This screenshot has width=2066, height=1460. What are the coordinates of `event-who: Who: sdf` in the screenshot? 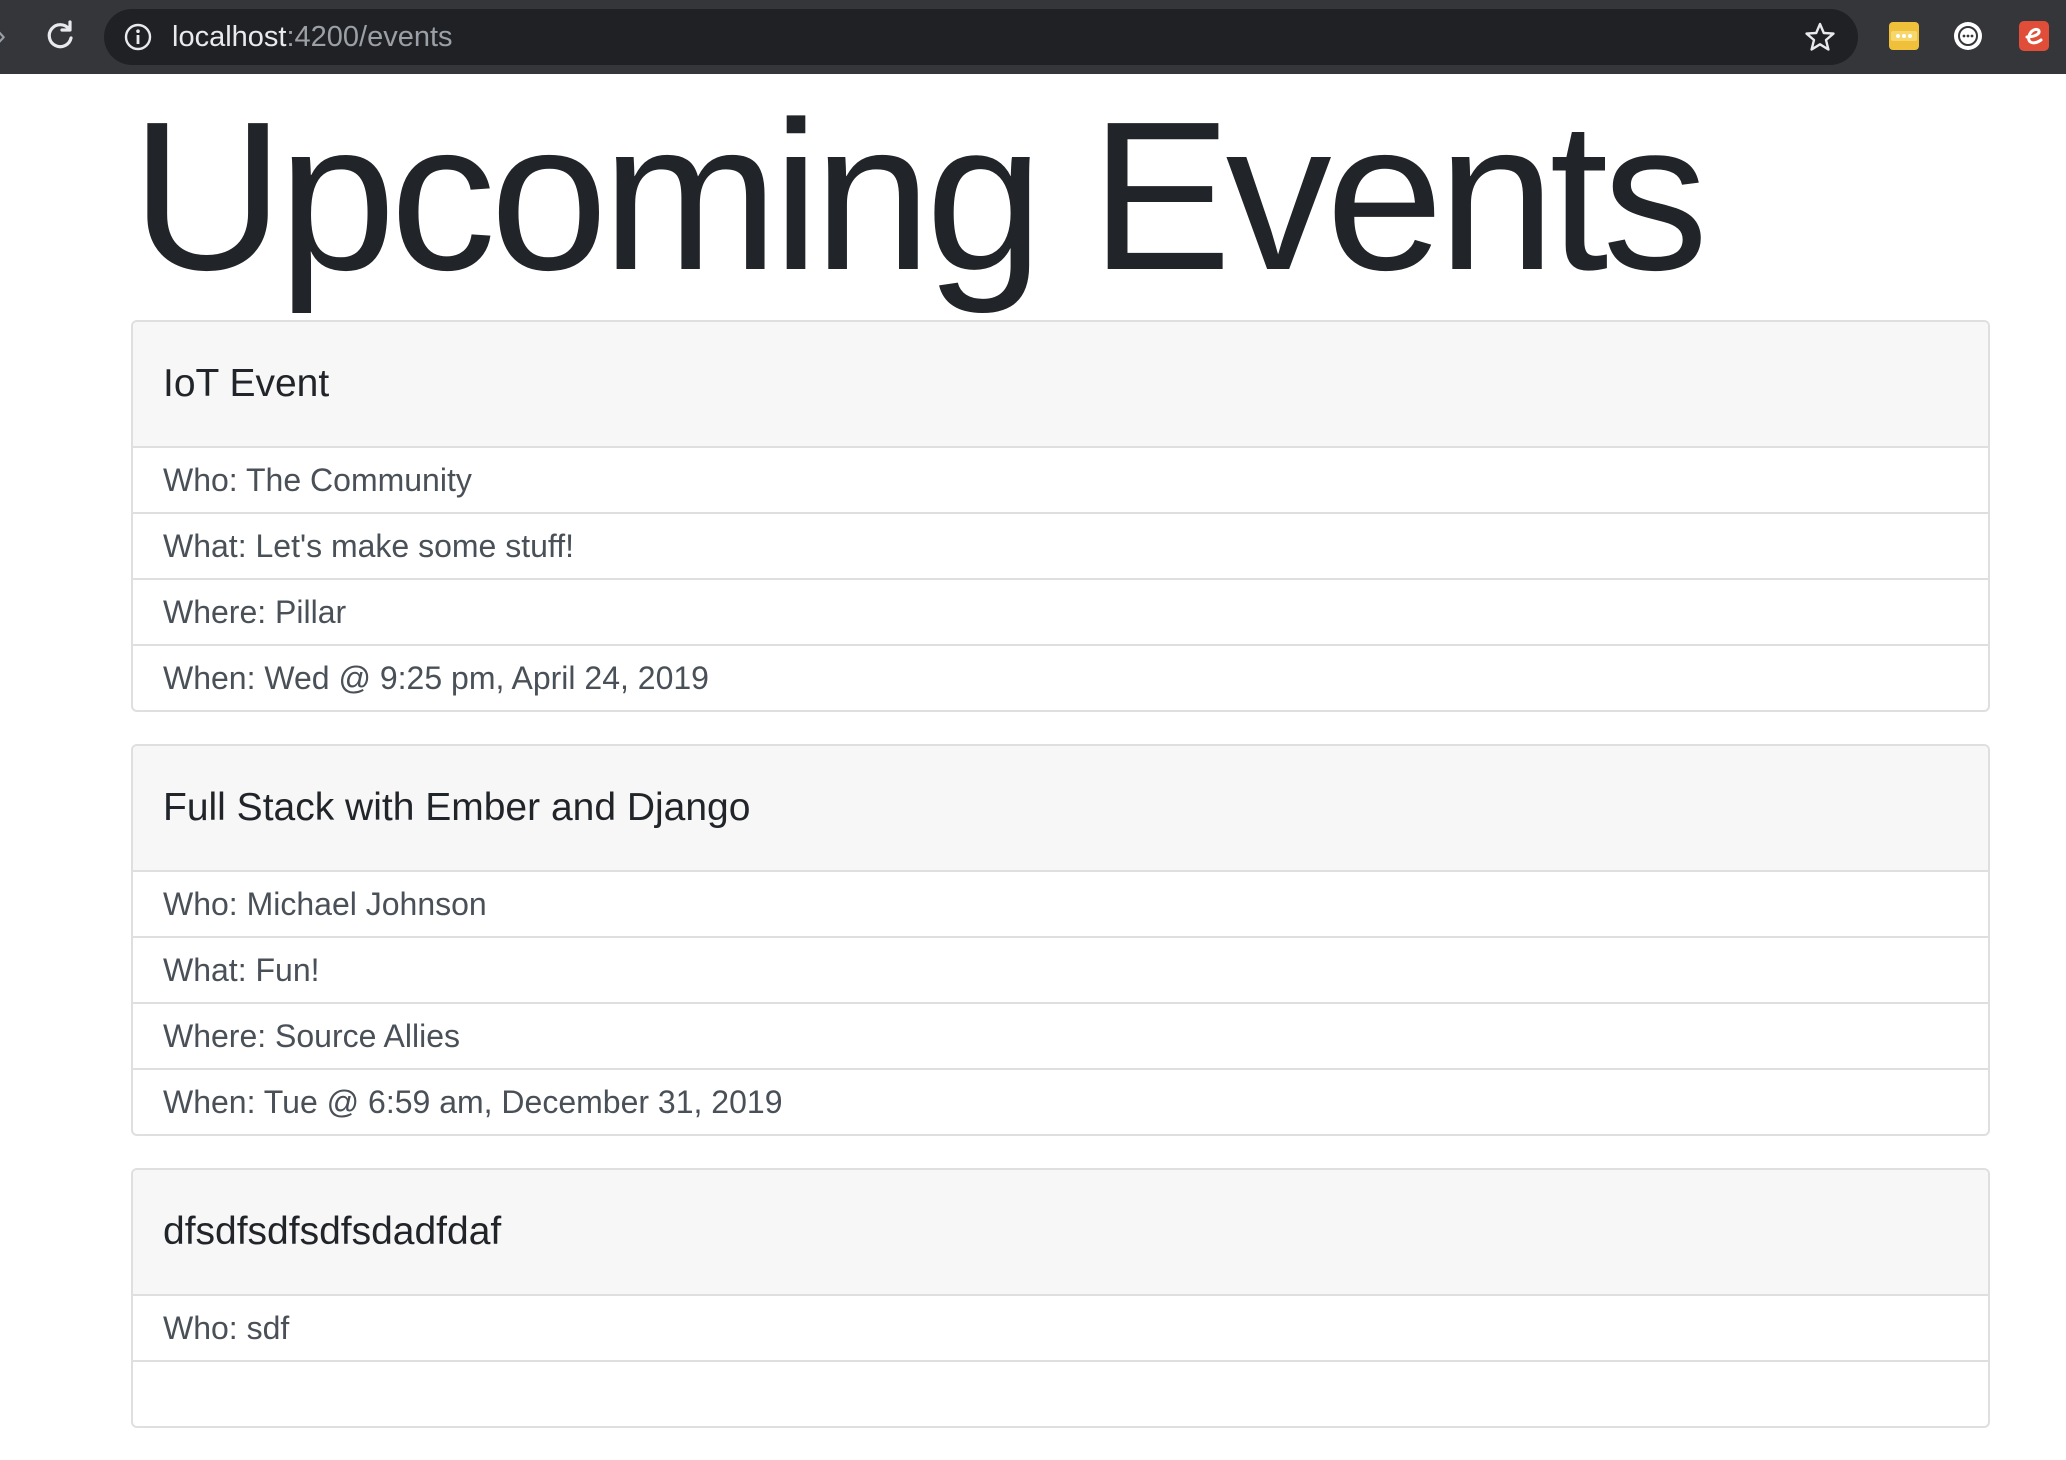 It's located at (1060, 1329).